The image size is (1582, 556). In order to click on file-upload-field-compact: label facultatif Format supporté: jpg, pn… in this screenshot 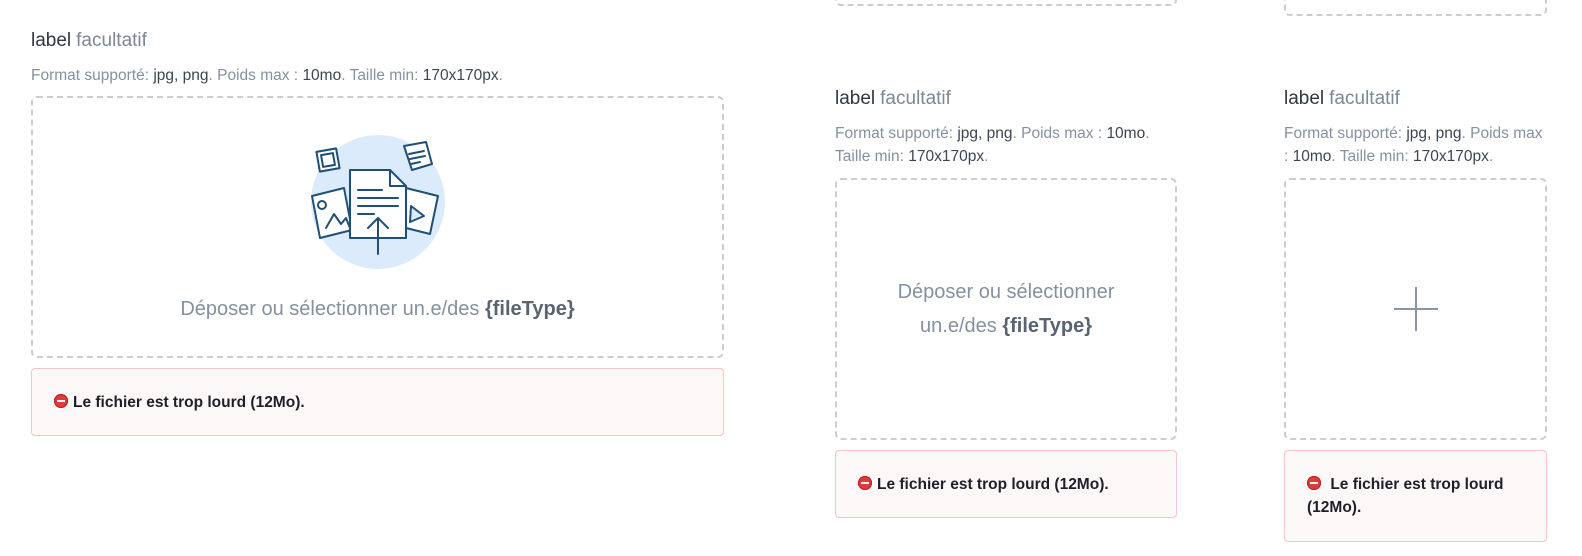, I will do `click(1415, 315)`.